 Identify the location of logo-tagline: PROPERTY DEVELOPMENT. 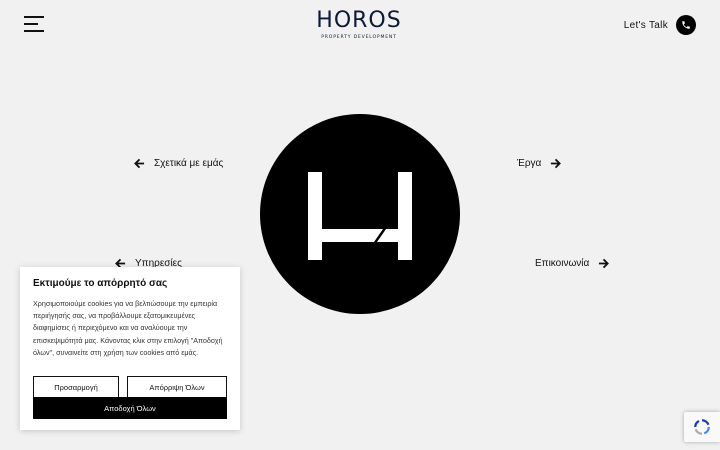
(359, 37).